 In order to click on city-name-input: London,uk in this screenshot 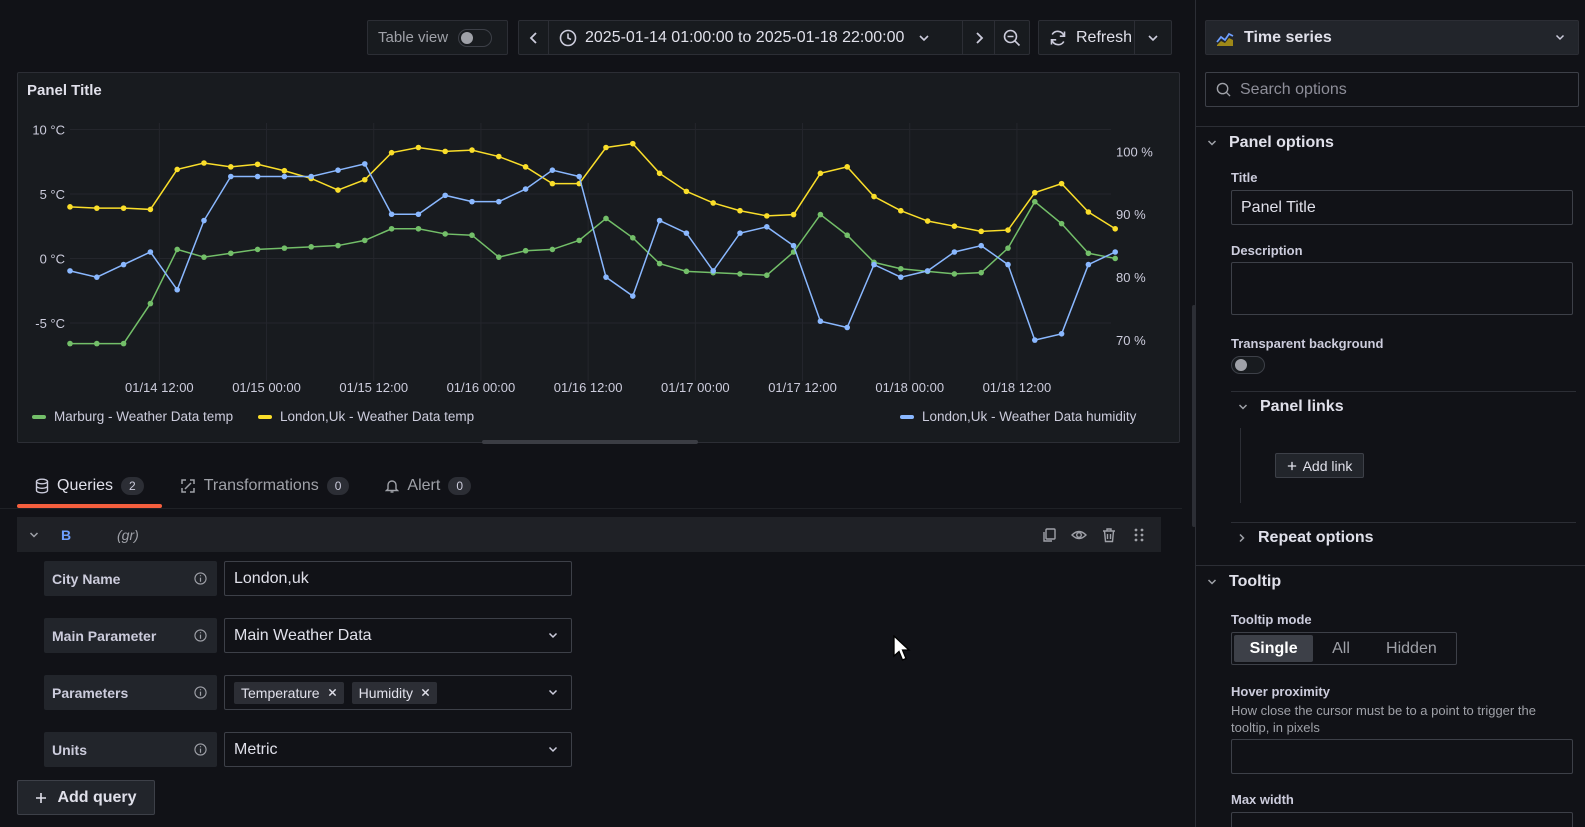, I will do `click(398, 578)`.